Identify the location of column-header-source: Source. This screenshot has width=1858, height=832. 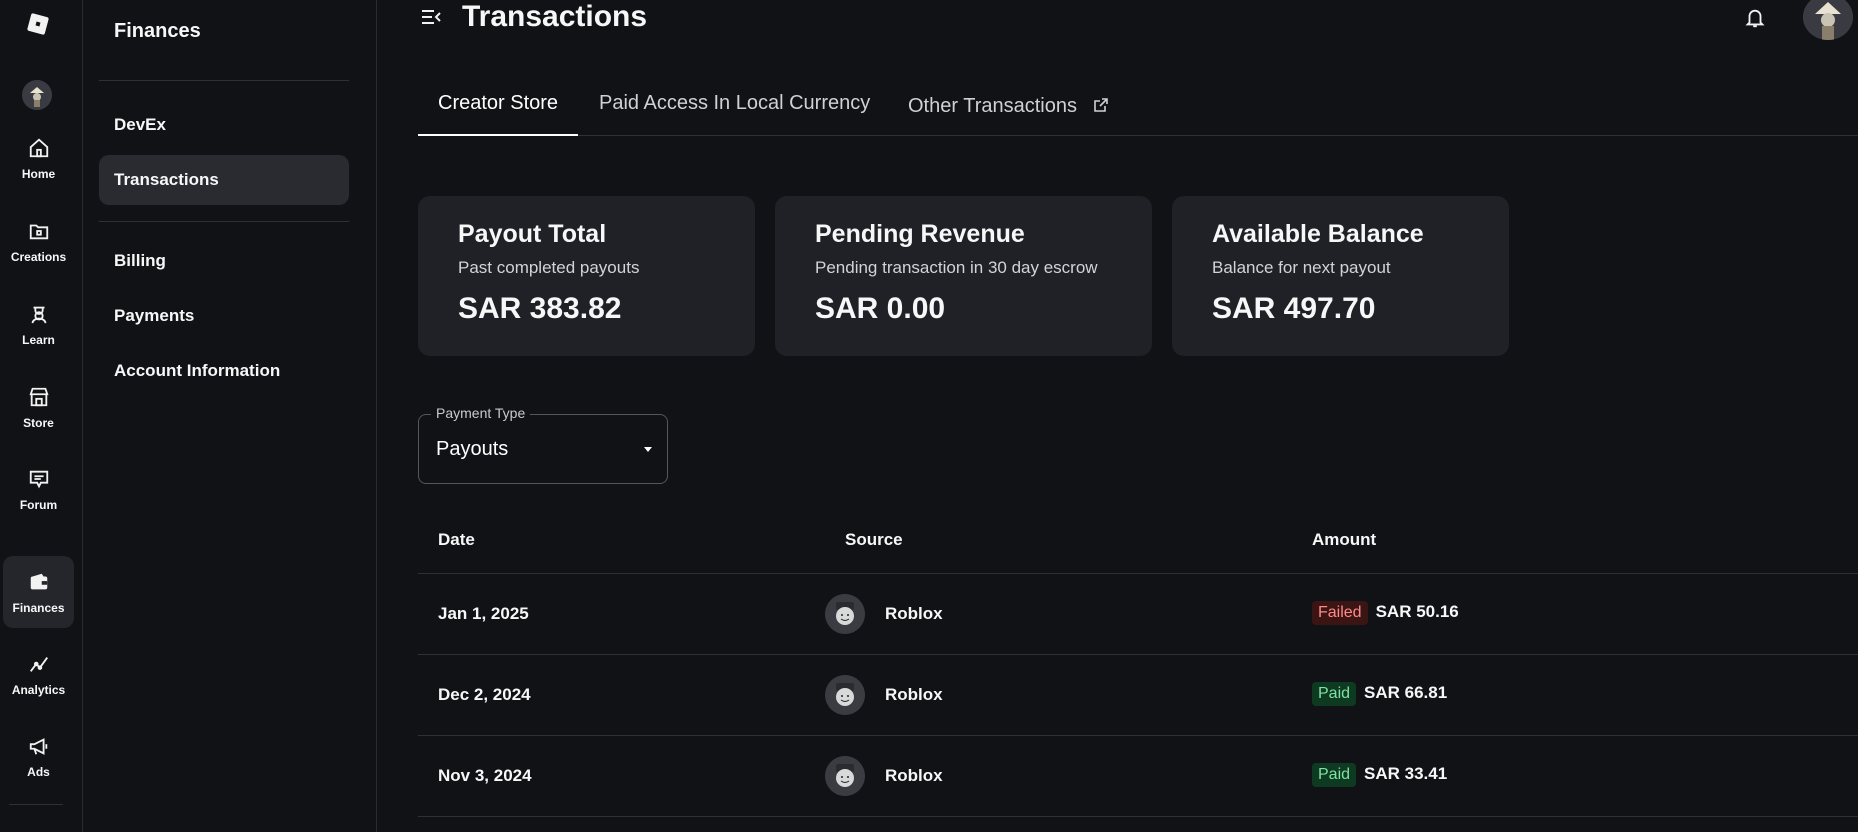
(874, 540).